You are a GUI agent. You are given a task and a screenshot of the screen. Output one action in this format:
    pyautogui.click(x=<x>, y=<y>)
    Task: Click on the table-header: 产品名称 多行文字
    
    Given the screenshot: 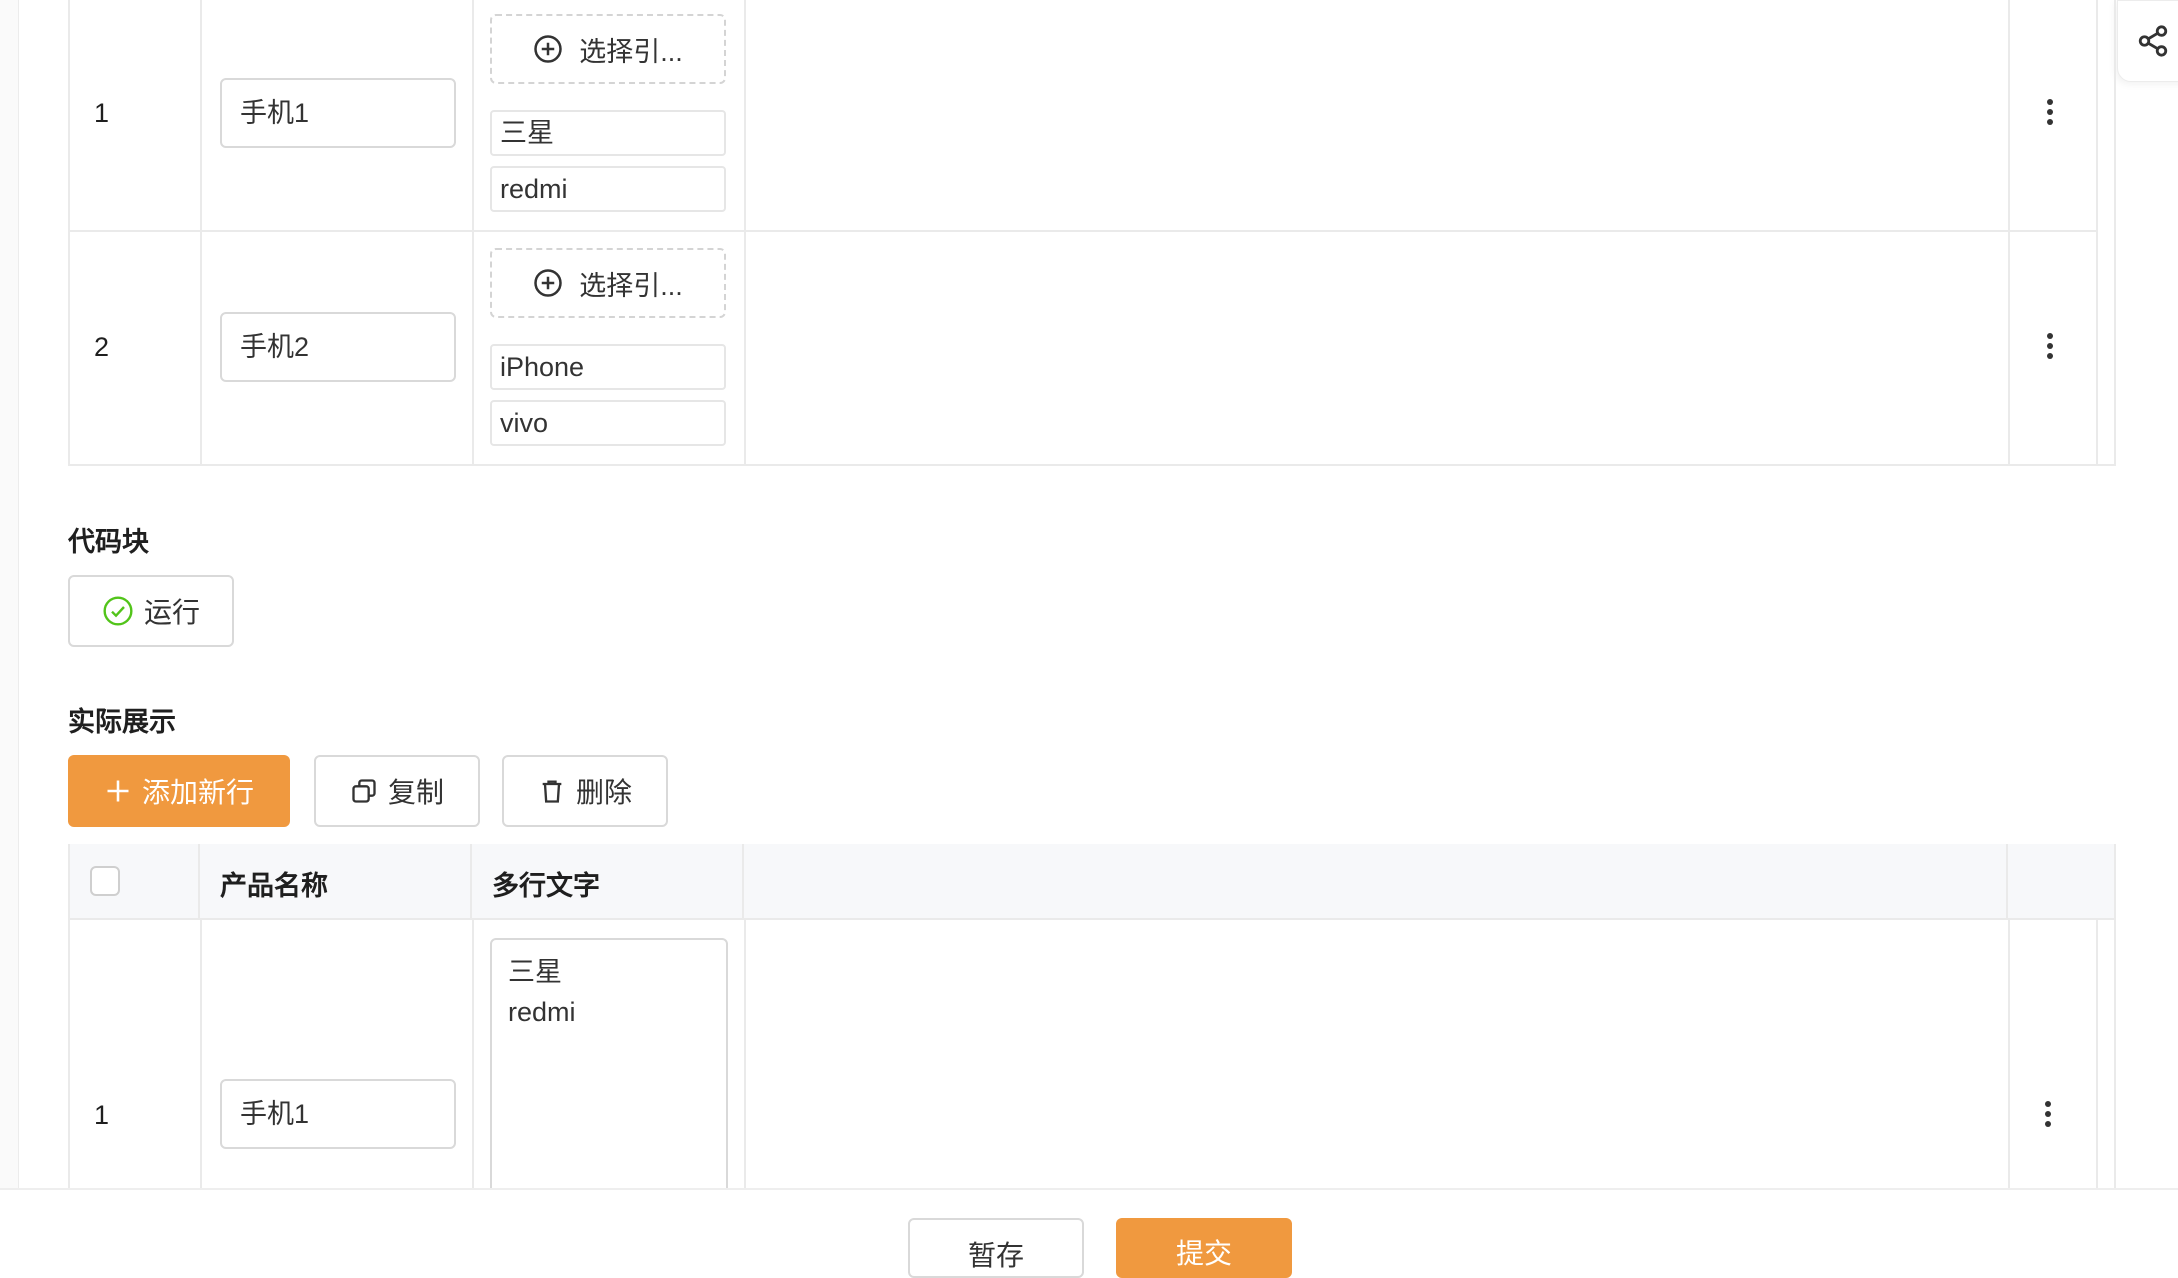 What is the action you would take?
    pyautogui.click(x=1092, y=882)
    